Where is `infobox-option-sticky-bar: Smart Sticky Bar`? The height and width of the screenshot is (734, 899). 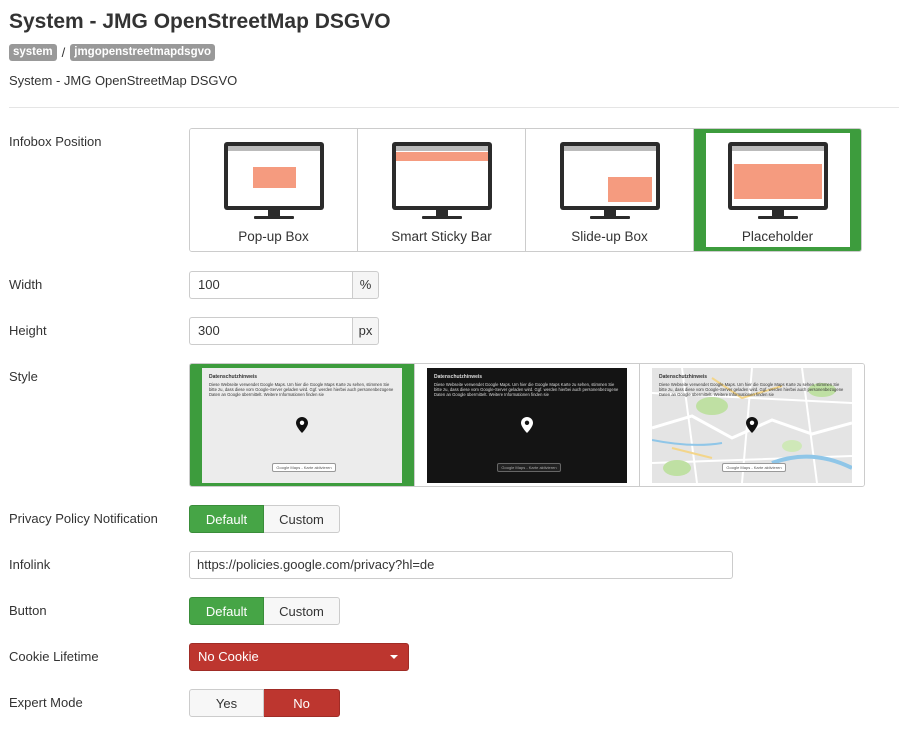 infobox-option-sticky-bar: Smart Sticky Bar is located at coordinates (442, 190).